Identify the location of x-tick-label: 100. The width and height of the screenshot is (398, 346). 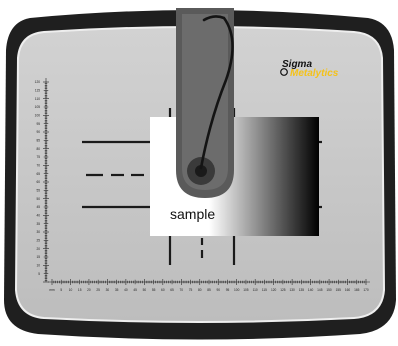
(237, 290).